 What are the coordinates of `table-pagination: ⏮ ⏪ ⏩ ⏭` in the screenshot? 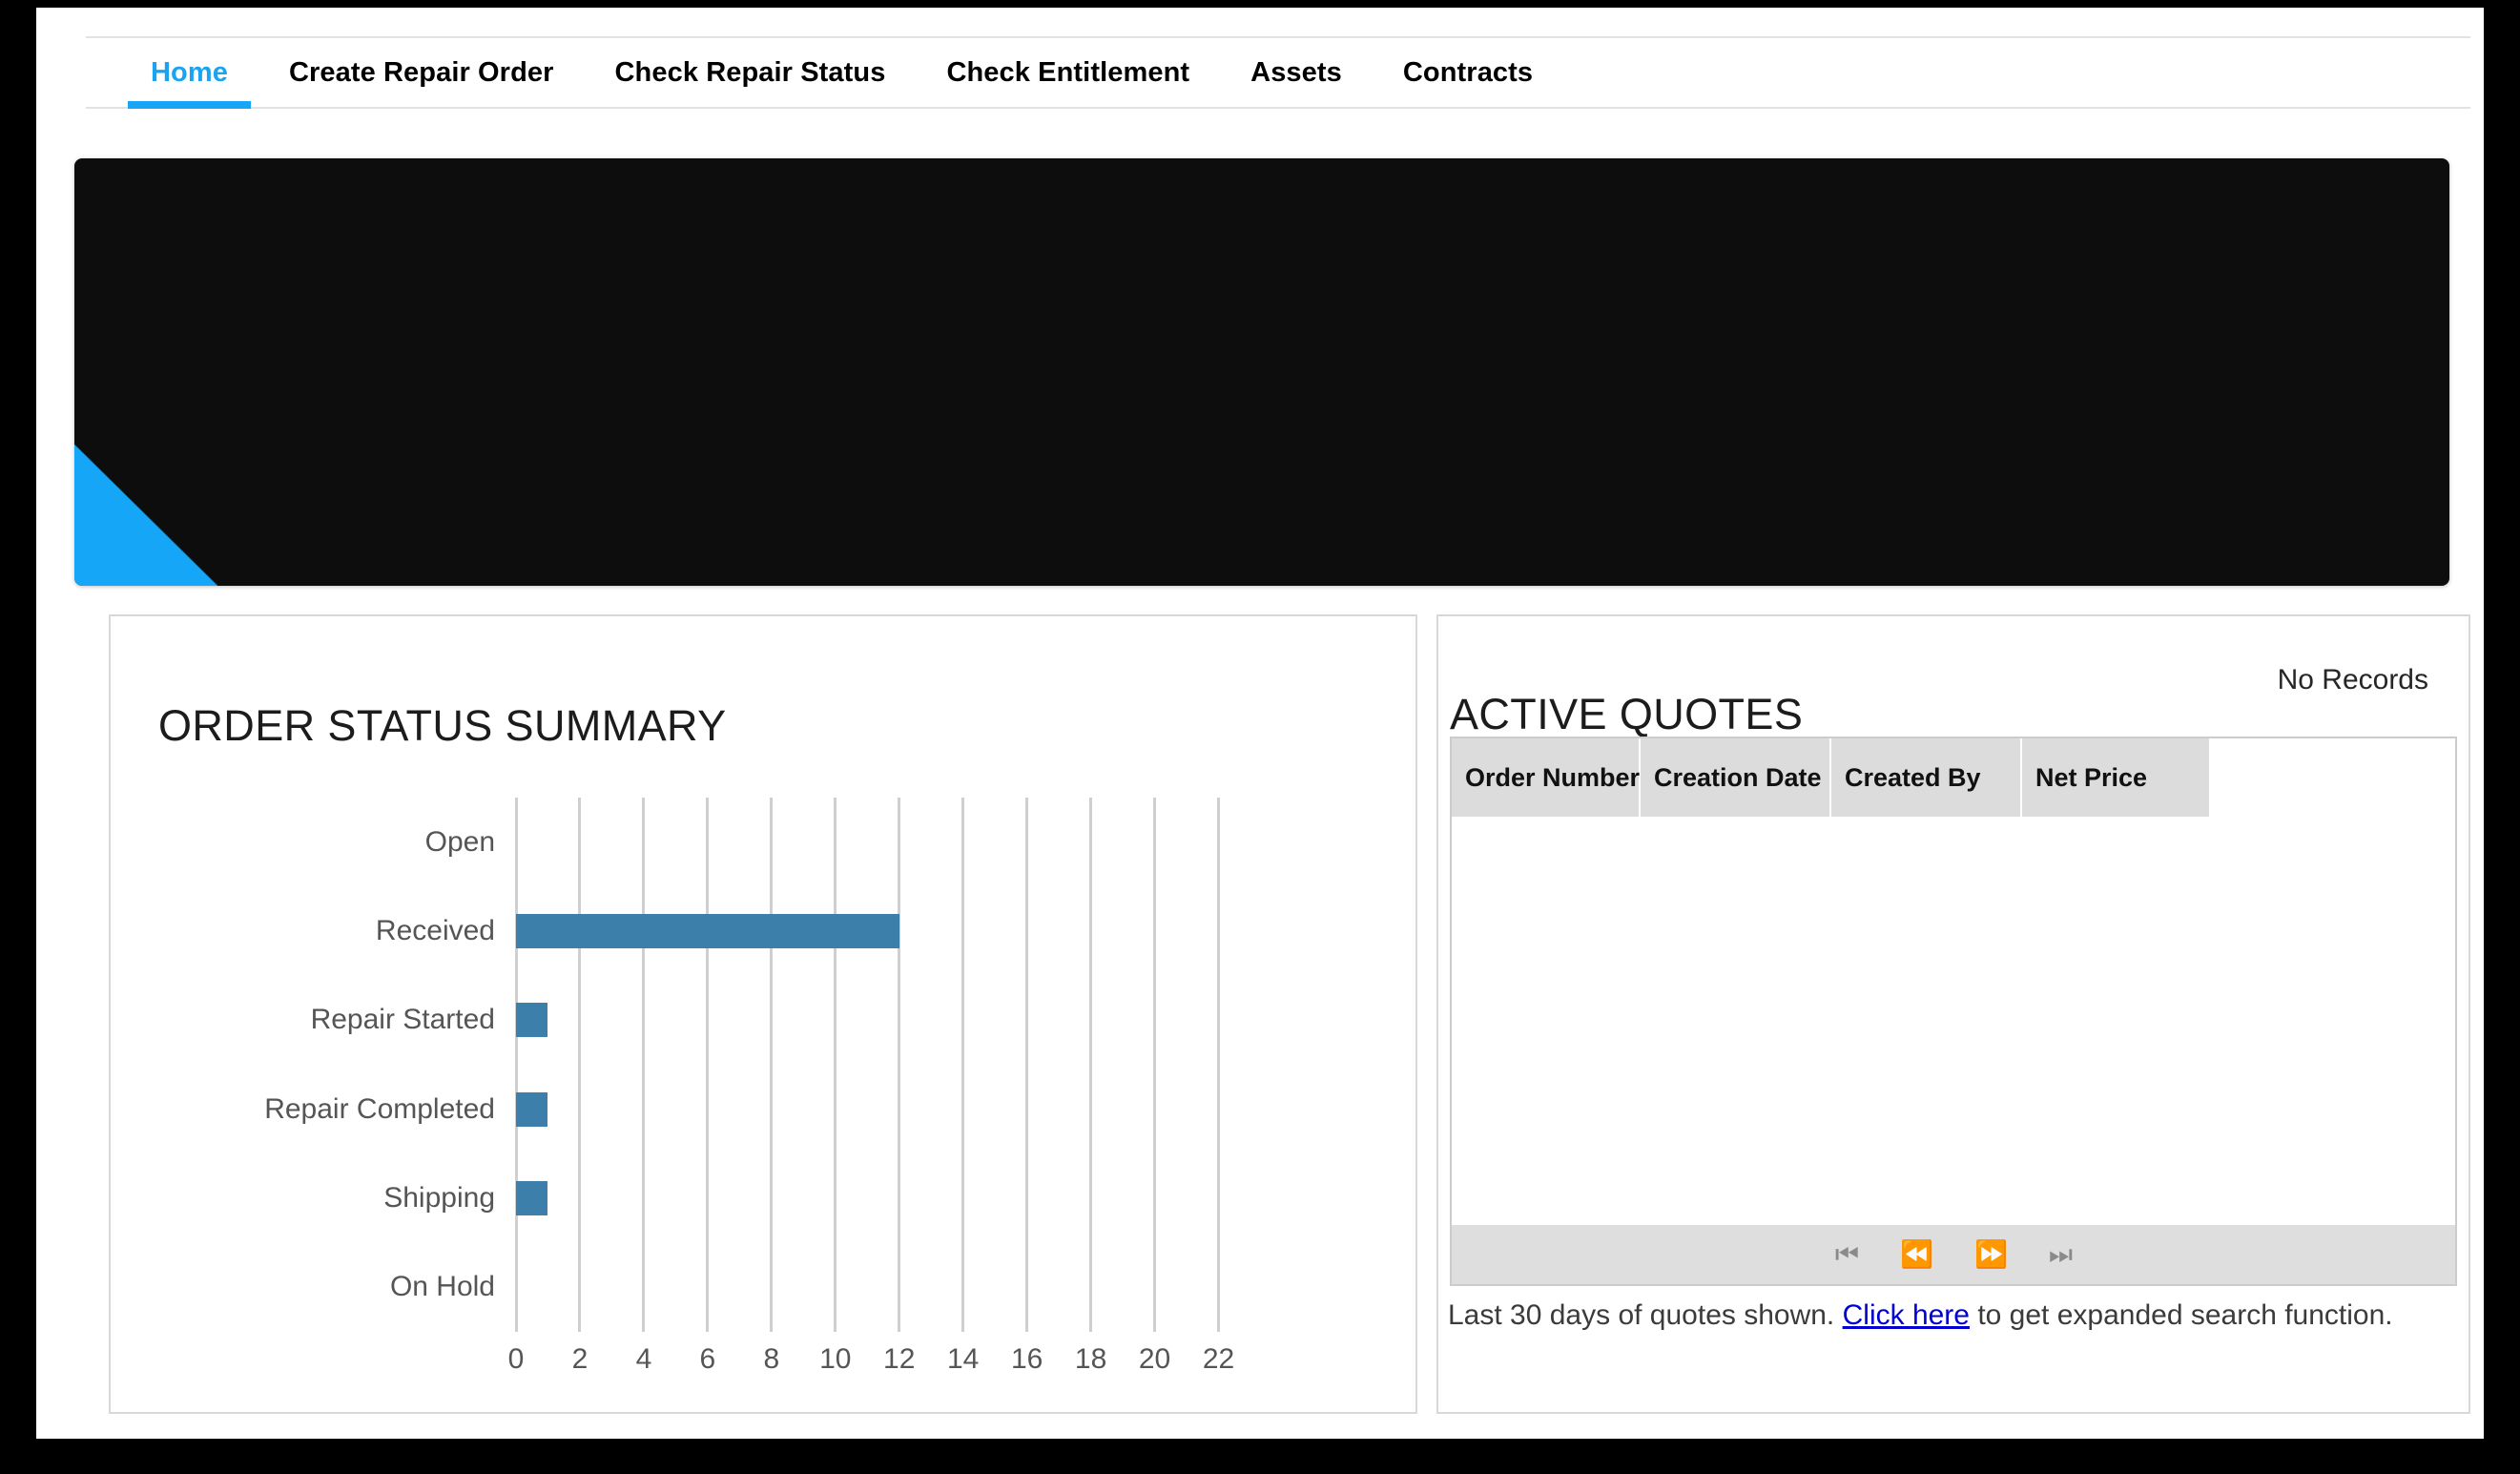 It's located at (1954, 1254).